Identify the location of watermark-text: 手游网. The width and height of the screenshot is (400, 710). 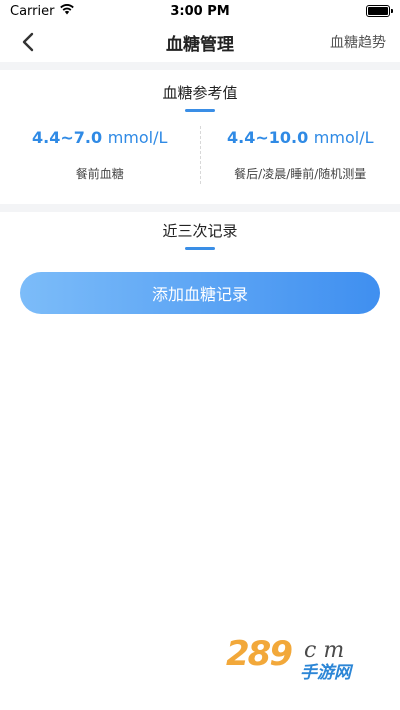
(325, 673).